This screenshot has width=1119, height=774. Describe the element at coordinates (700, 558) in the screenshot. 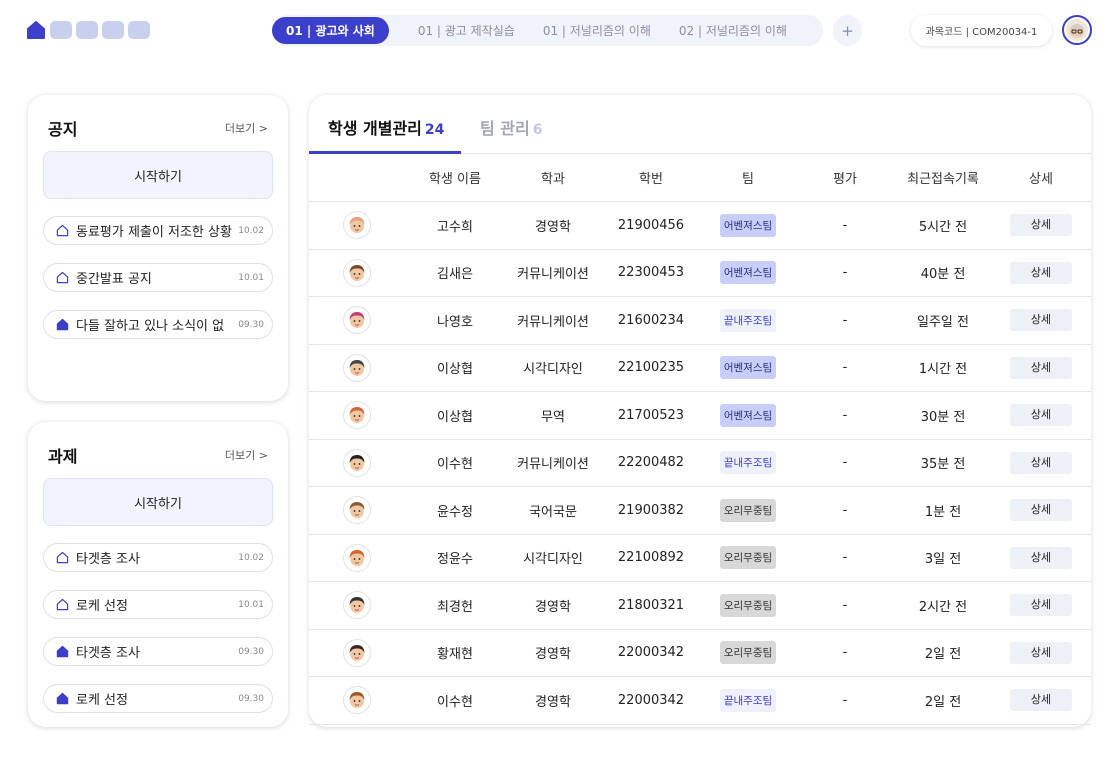

I see `table-row: 정윤수 시각디자인 22100892 오리무중팀 - 3일 전 상세` at that location.